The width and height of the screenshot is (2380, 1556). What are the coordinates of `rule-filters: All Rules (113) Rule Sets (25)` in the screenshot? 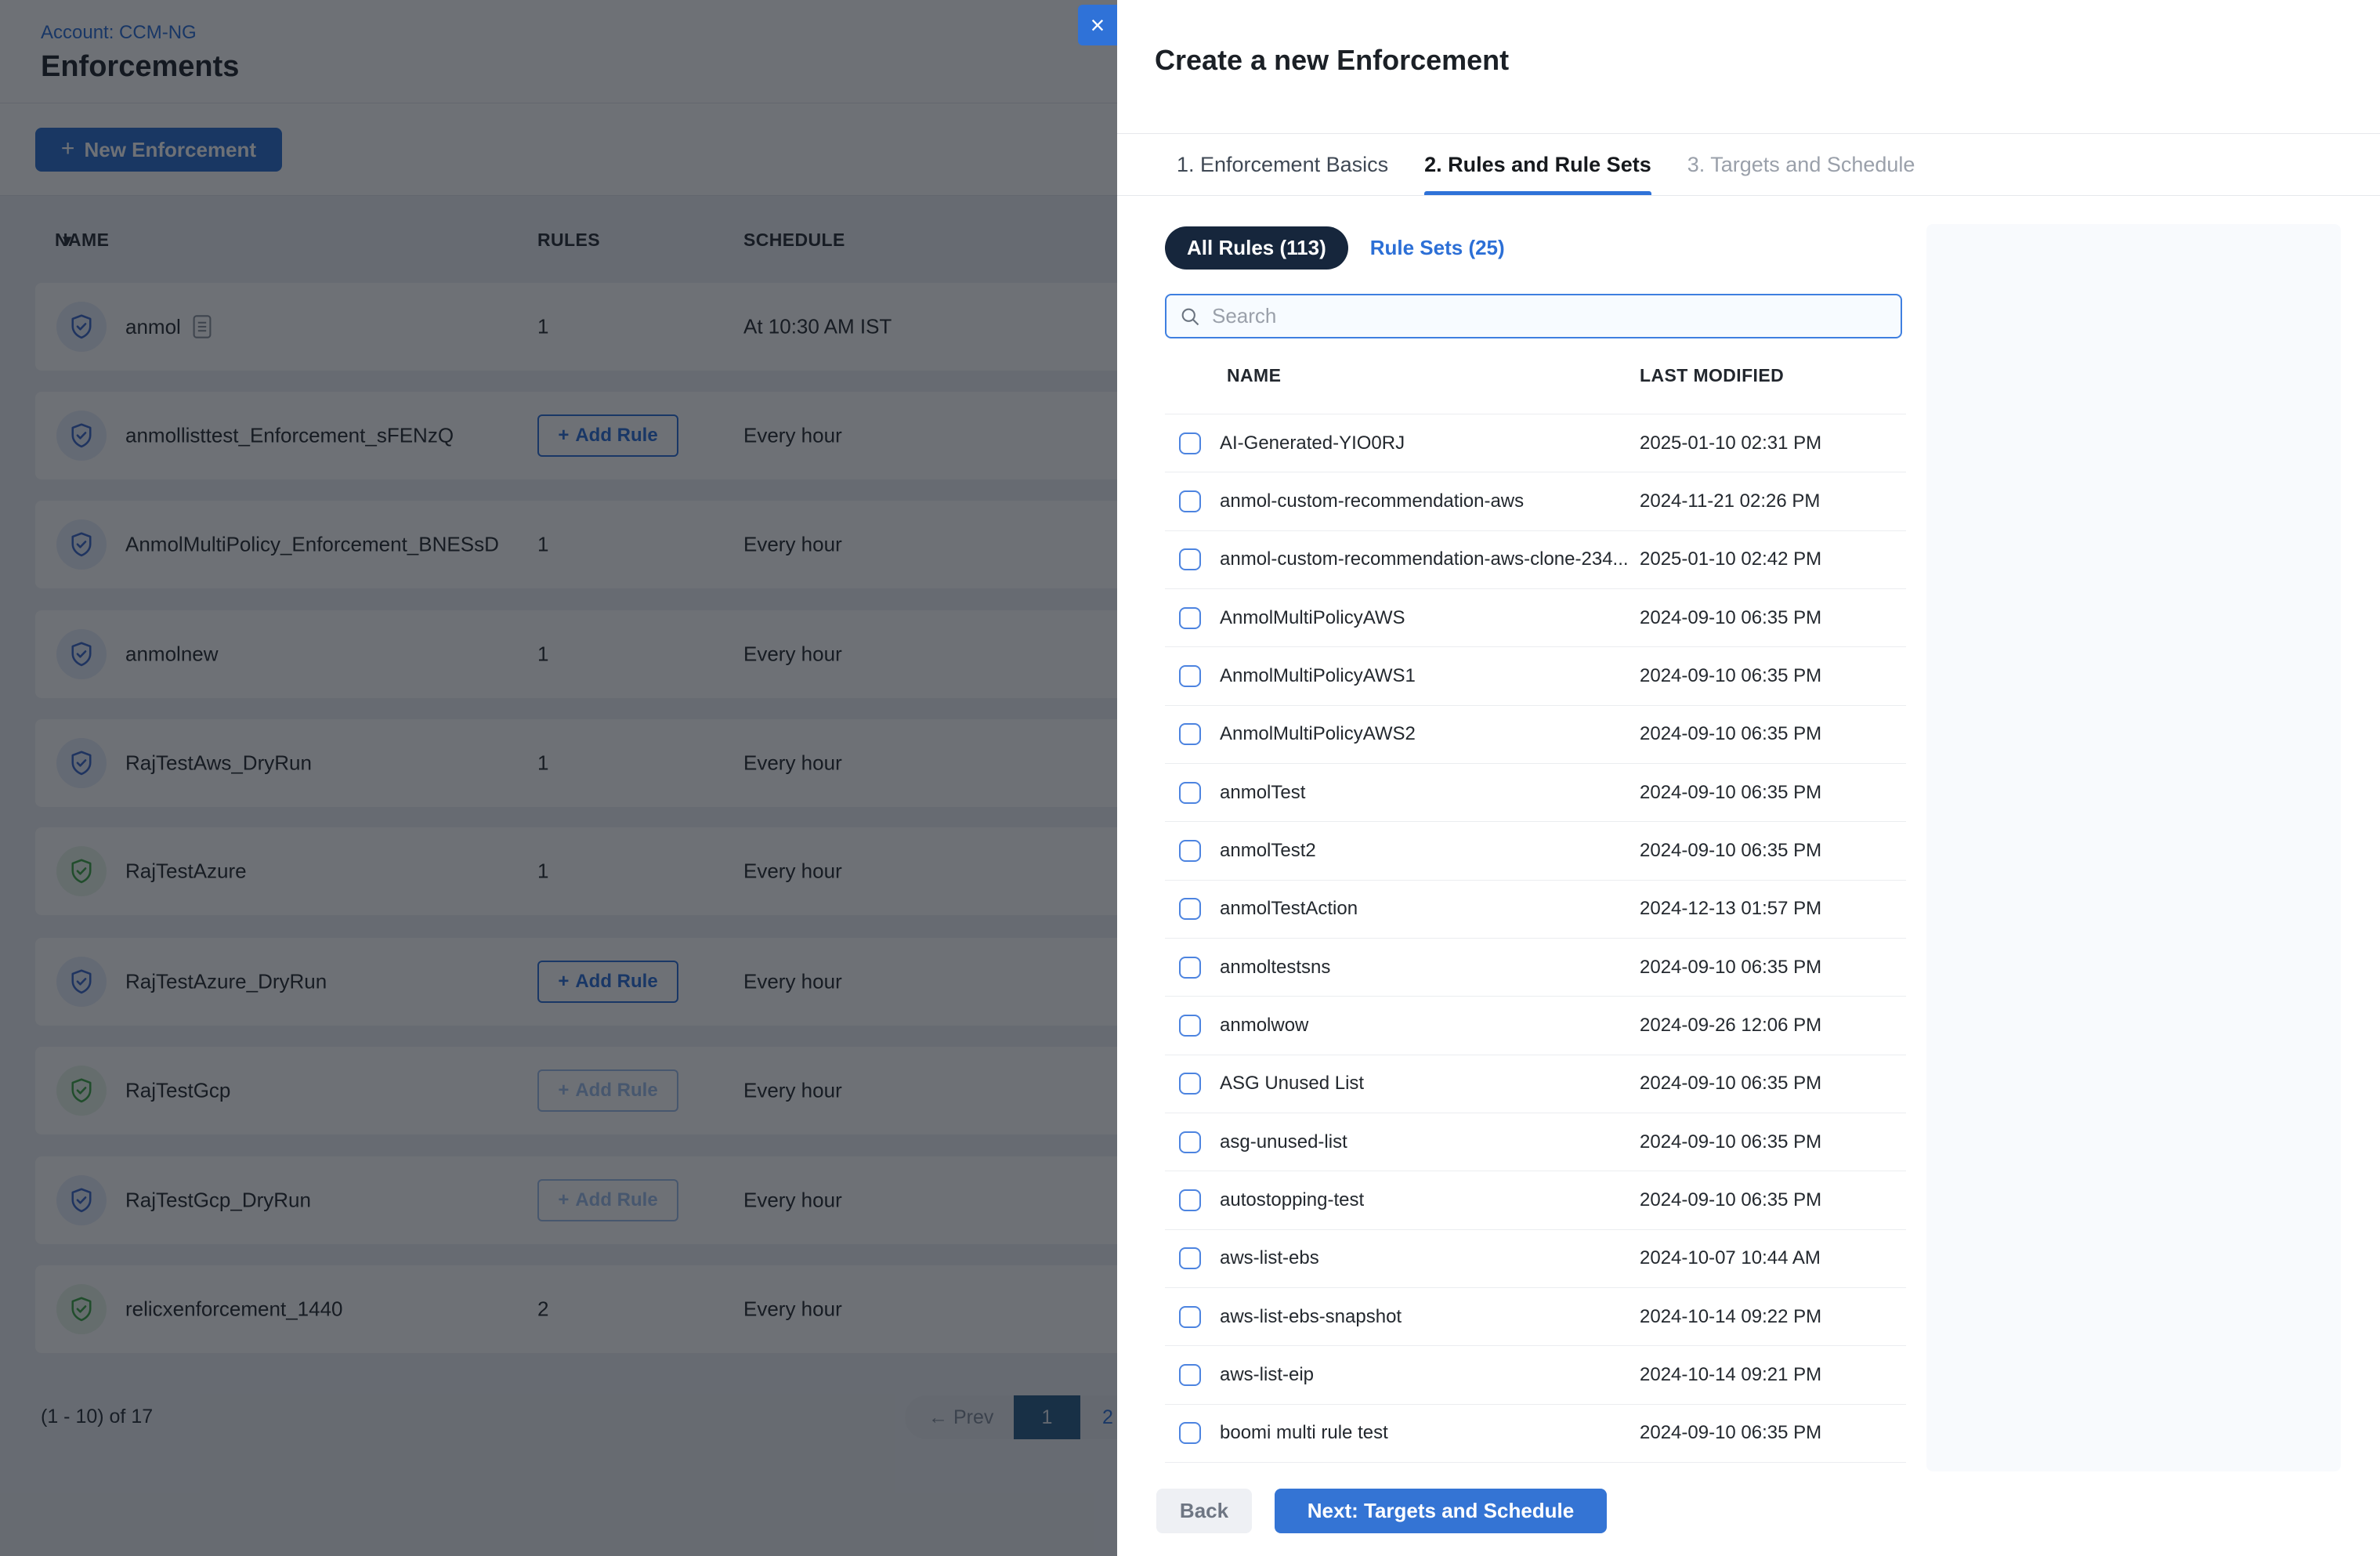 It's located at (1335, 248).